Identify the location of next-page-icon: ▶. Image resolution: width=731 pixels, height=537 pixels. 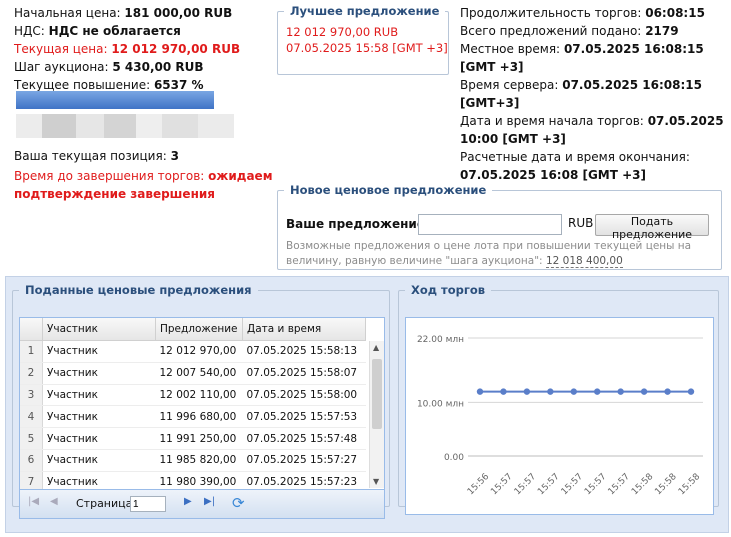
(188, 501).